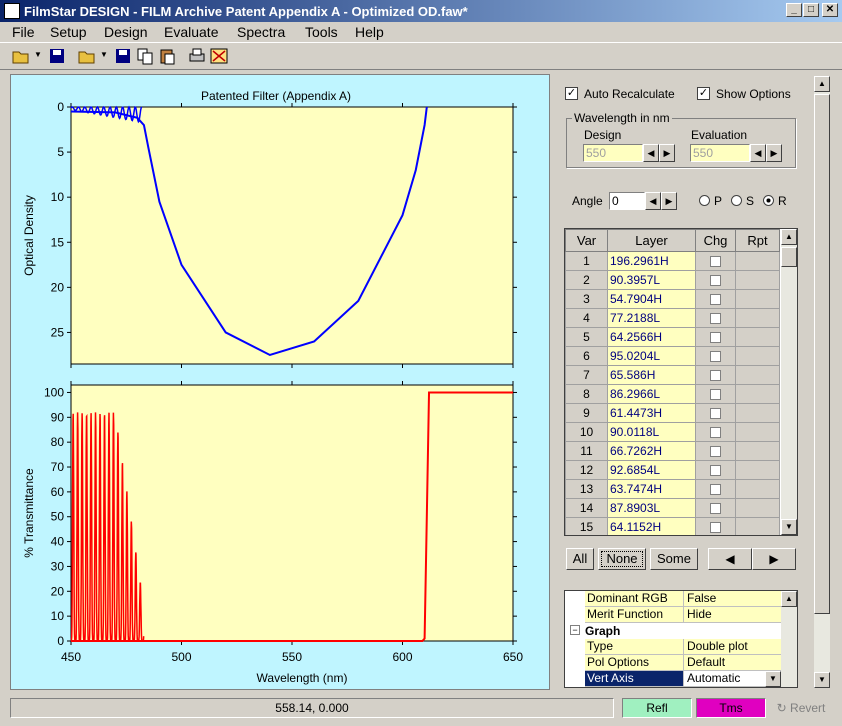 This screenshot has height=726, width=842. I want to click on main-scrollbar: ▲ ▼, so click(822, 382).